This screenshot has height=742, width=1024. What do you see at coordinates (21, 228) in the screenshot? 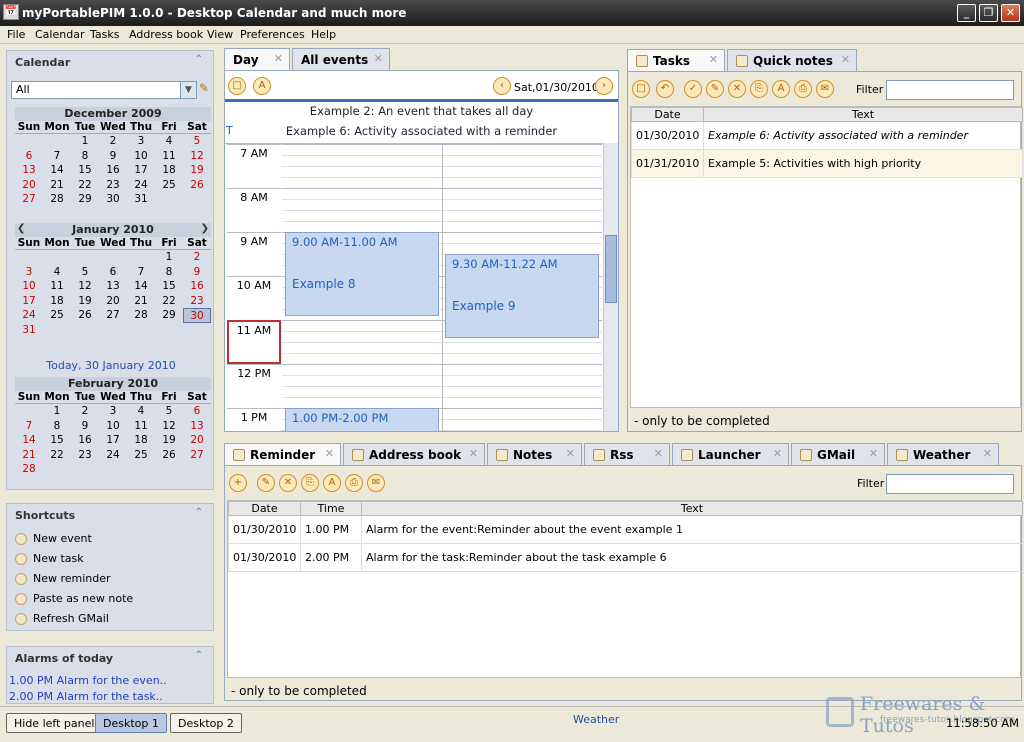
I see `prev-month-icon: ❮` at bounding box center [21, 228].